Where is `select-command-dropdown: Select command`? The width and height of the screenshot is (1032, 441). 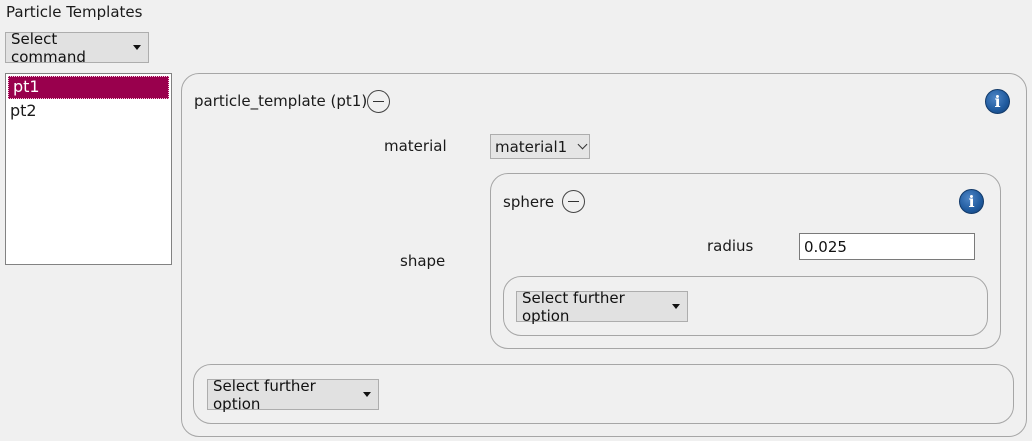
select-command-dropdown: Select command is located at coordinates (77, 47).